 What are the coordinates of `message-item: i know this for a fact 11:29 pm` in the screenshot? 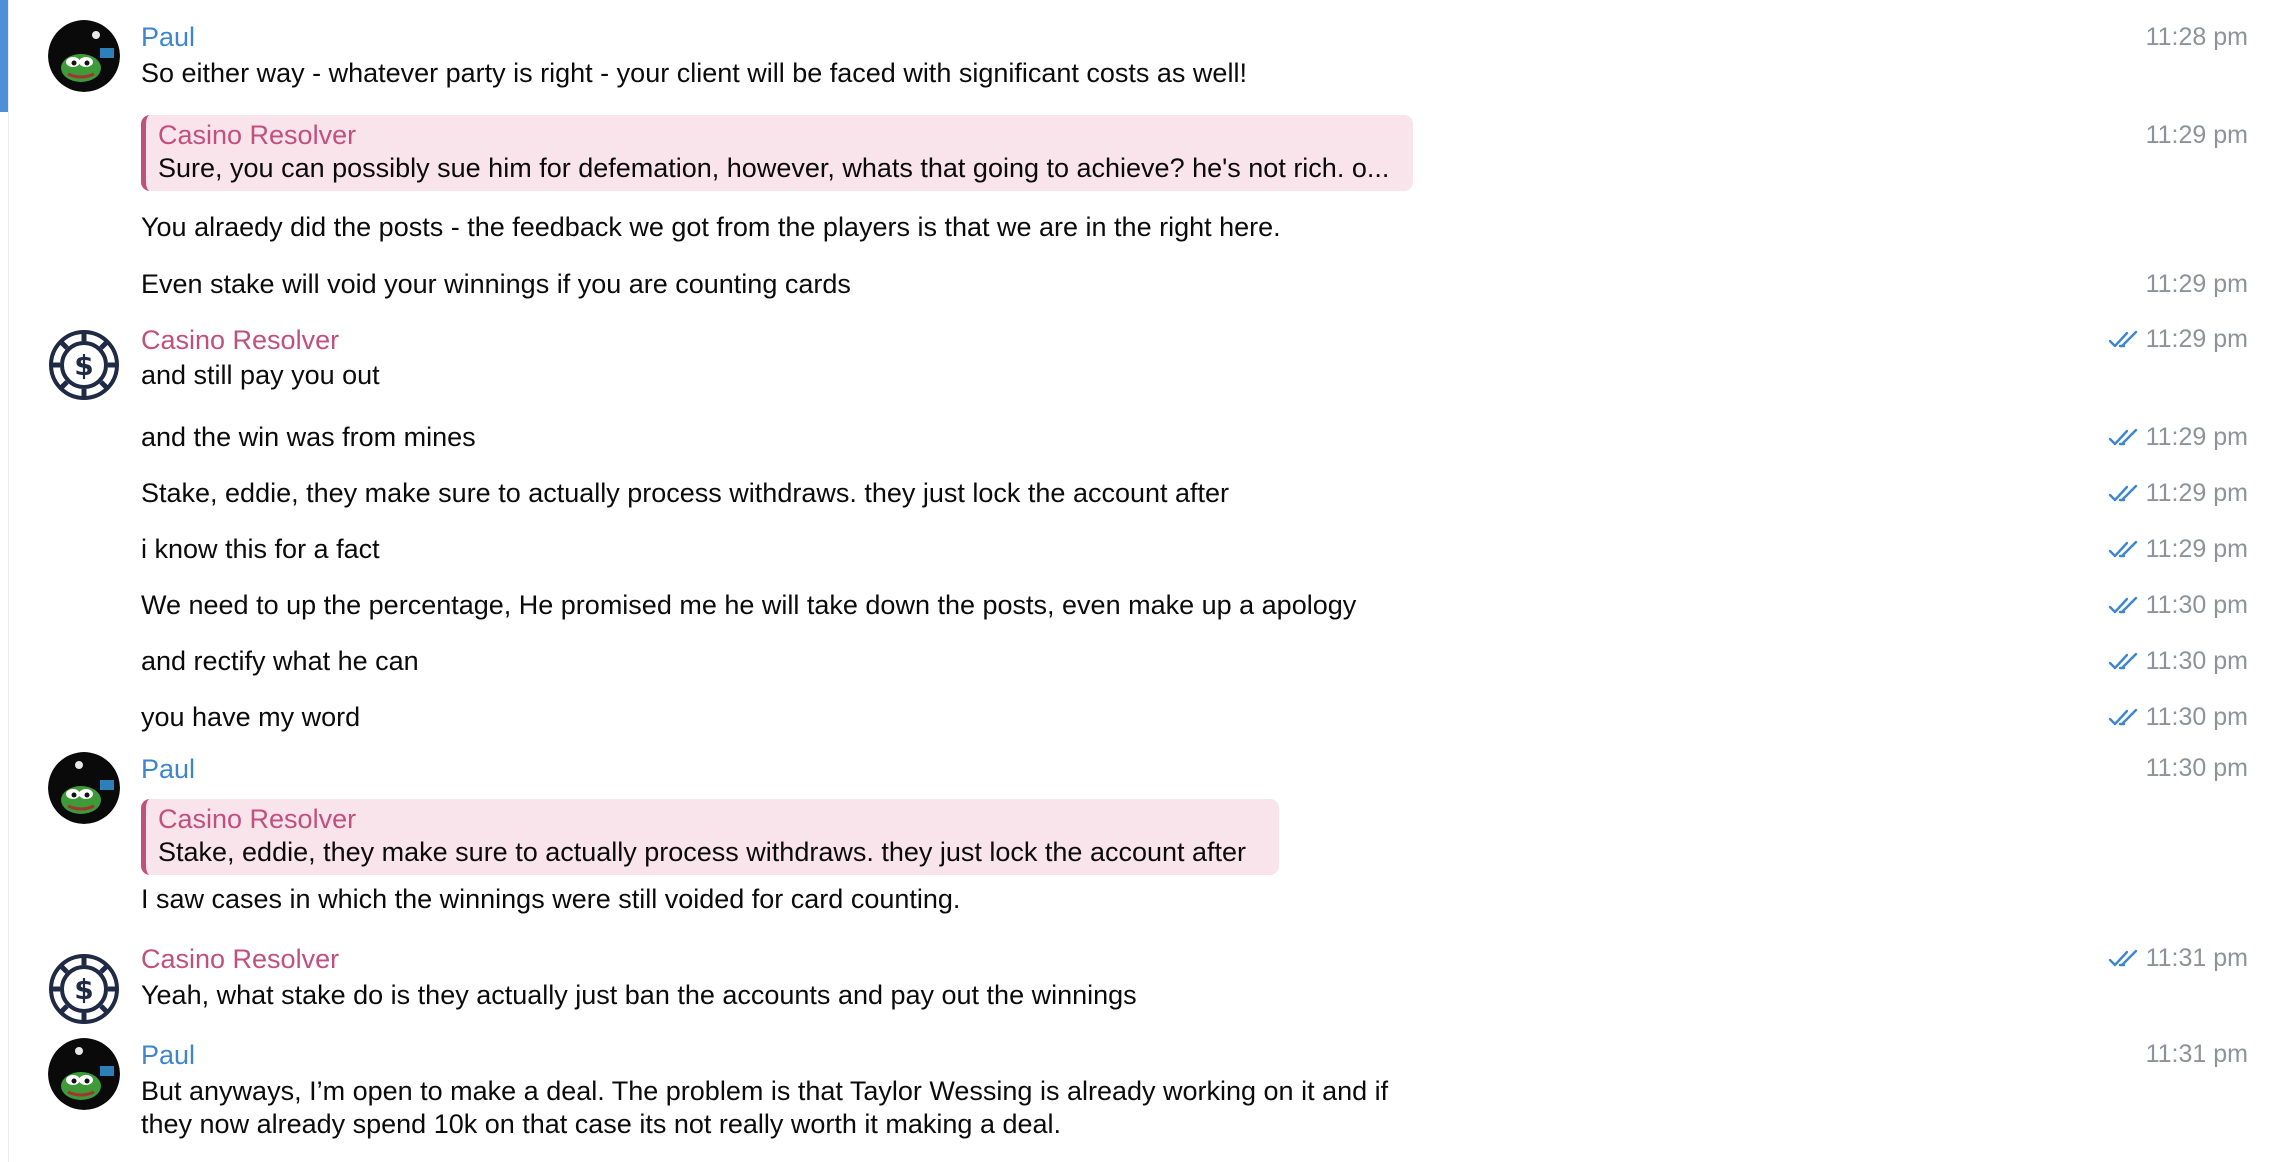 It's located at (1144, 553).